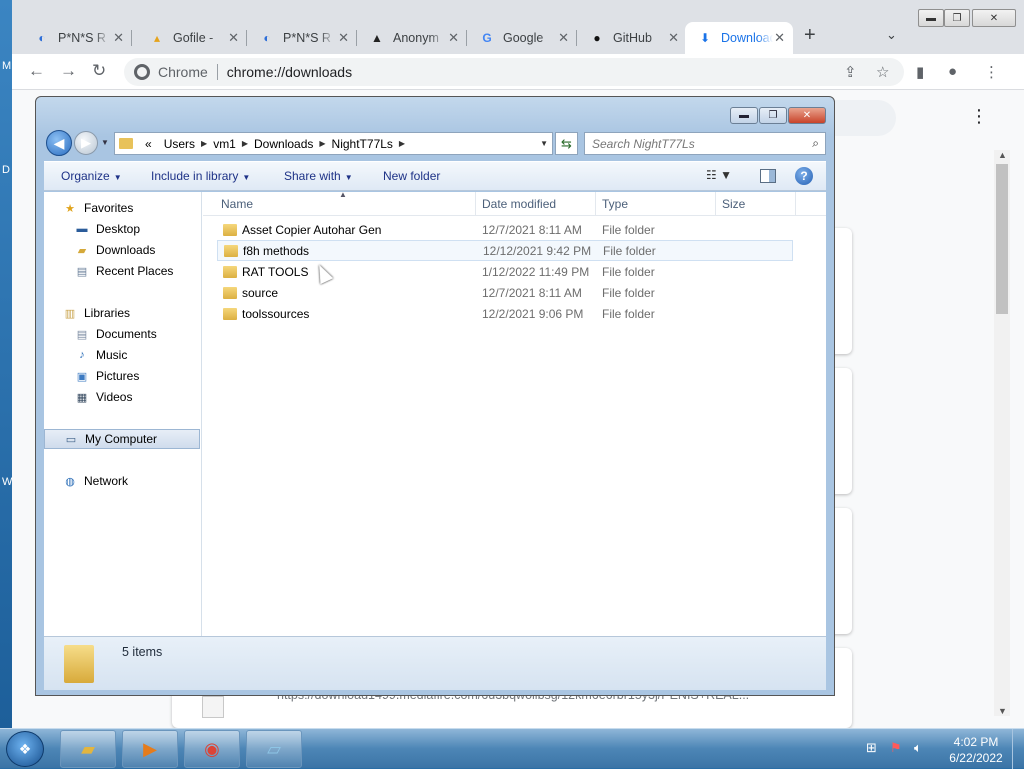 This screenshot has width=1024, height=769. What do you see at coordinates (107, 376) in the screenshot?
I see `nav-pictures: ▣ Pictures` at bounding box center [107, 376].